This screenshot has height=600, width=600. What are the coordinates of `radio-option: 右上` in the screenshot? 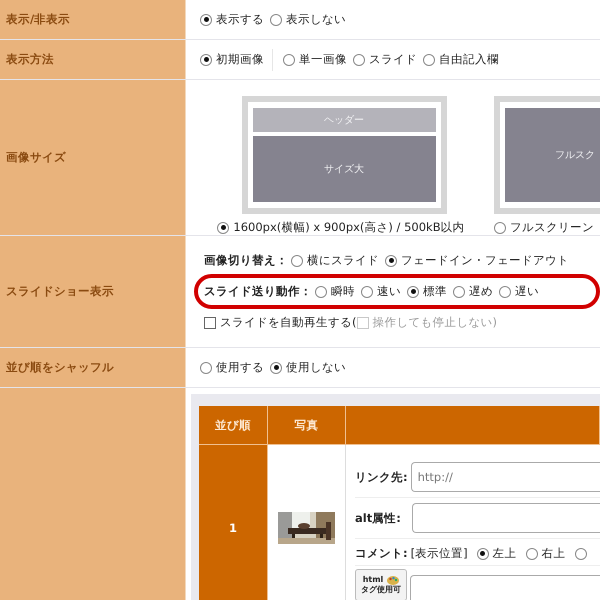 It's located at (546, 553).